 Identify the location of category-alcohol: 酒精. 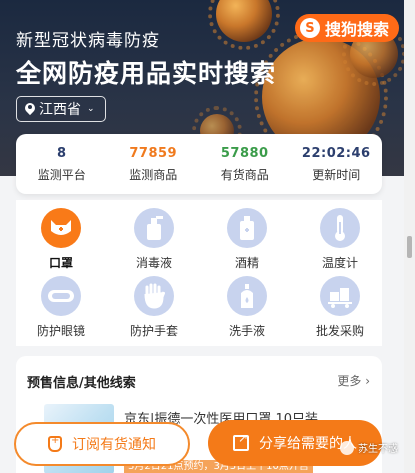
(247, 239).